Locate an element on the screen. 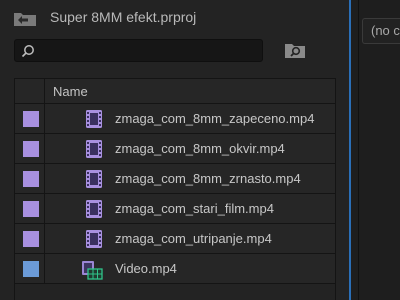  list-item: zmaga_com_stari_film.mp4 is located at coordinates (175, 209).